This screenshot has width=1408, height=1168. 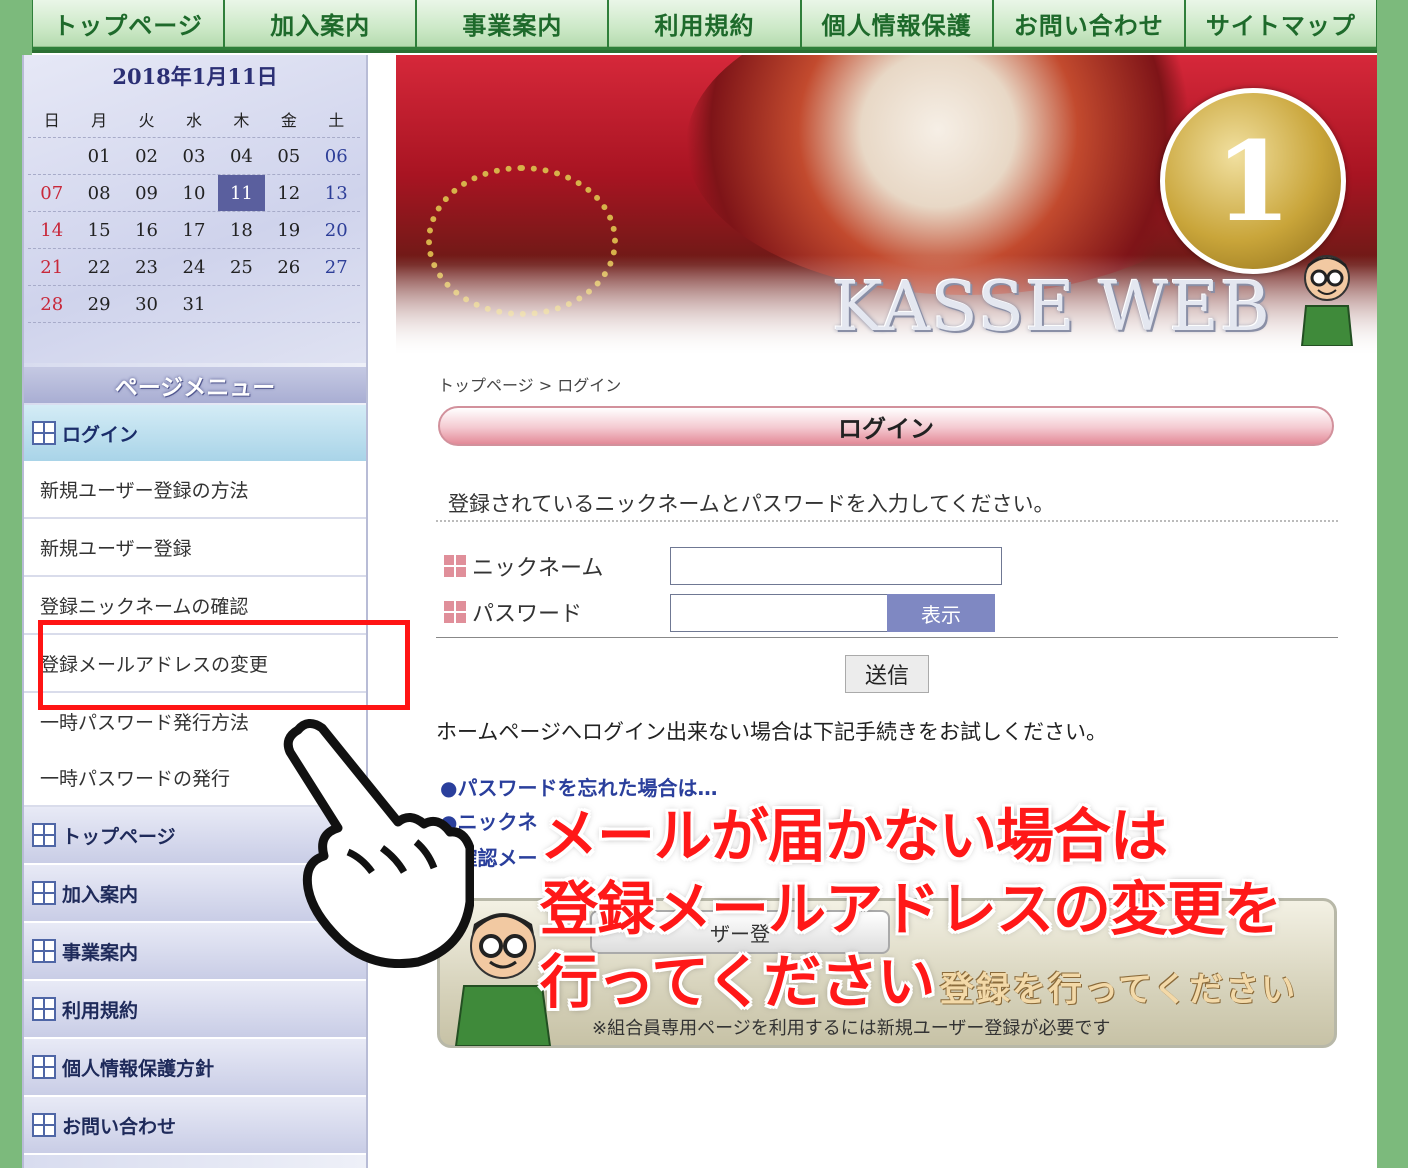 I want to click on login-instruction: 登録されているニックネームとパスワードを入力してください。, so click(x=751, y=504).